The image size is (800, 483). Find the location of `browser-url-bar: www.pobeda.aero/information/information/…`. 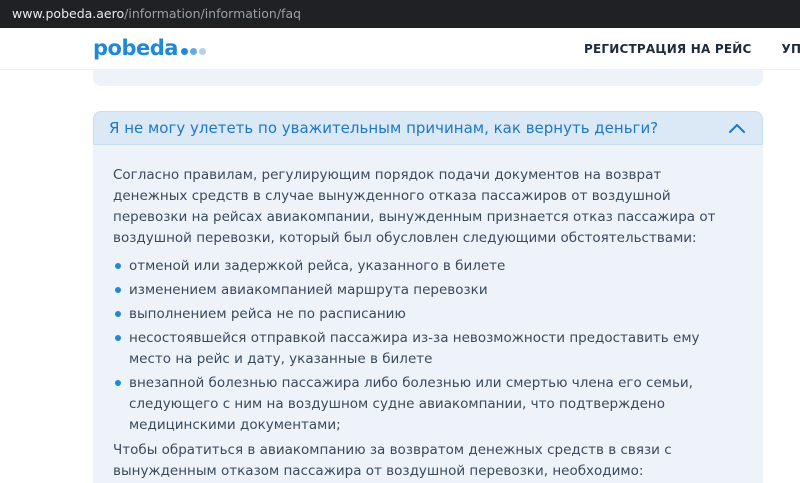

browser-url-bar: www.pobeda.aero/information/information/… is located at coordinates (400, 14).